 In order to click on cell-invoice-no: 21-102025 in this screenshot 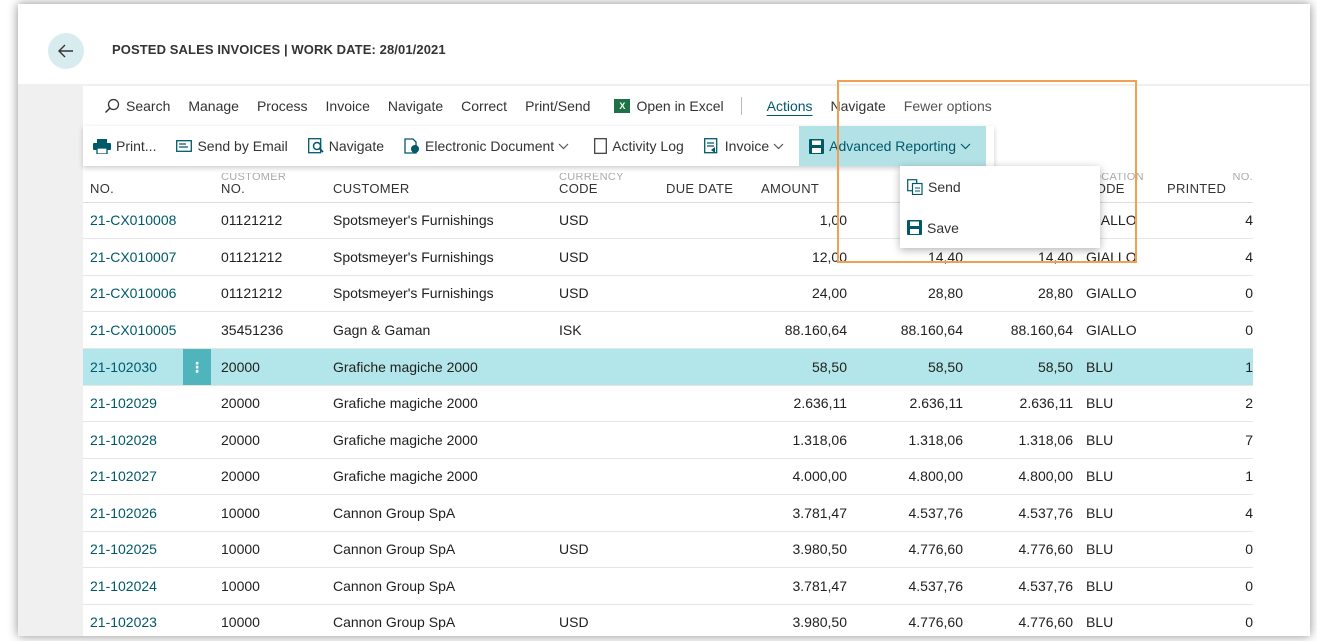, I will do `click(133, 549)`.